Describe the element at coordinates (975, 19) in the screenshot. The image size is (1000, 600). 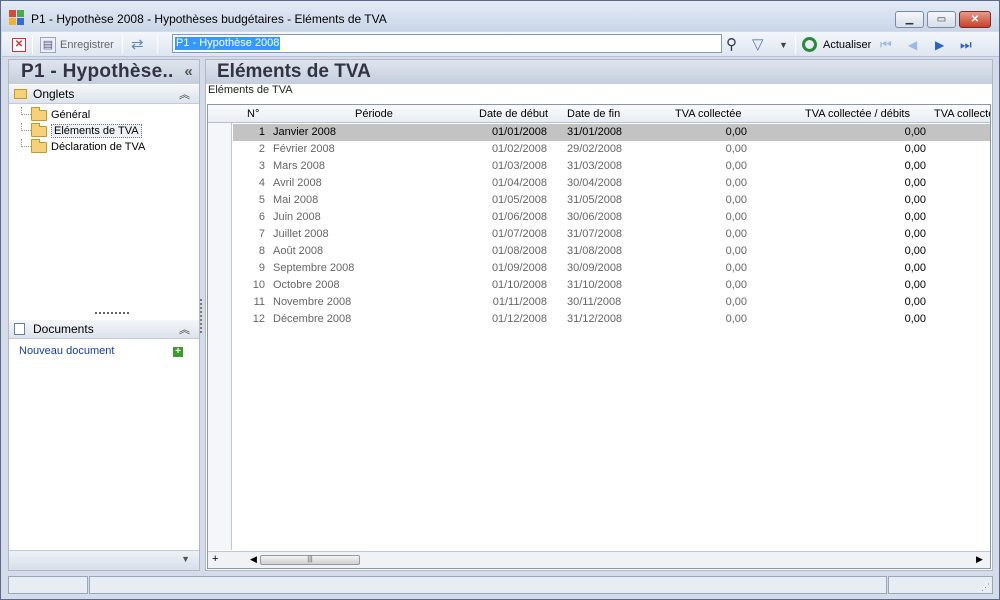
I see `close-button: ✕` at that location.